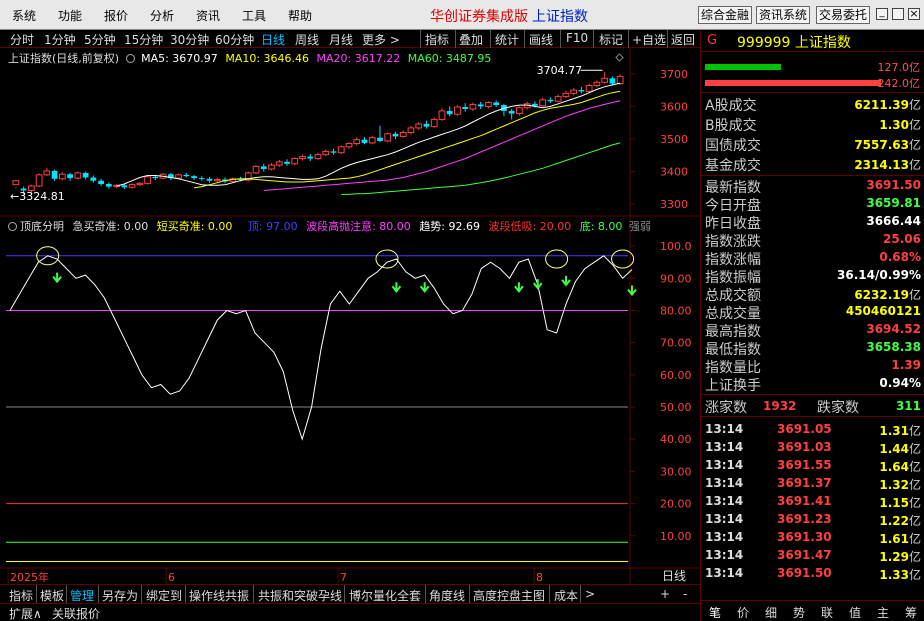 Image resolution: width=924 pixels, height=621 pixels. I want to click on news-system-button: 资讯系统, so click(783, 15).